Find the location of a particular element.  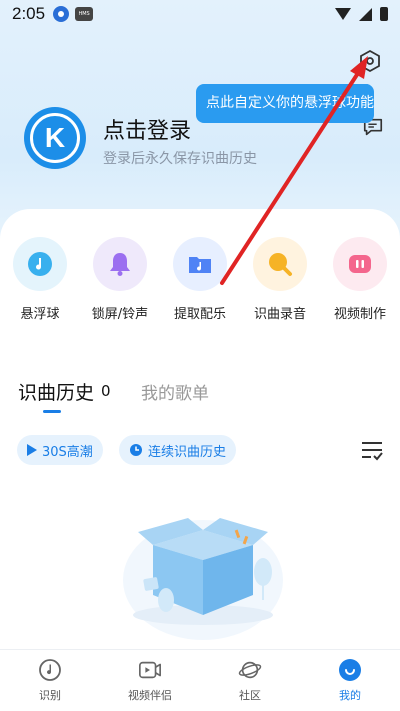

shortcut-record: 识曲录音 is located at coordinates (280, 279).